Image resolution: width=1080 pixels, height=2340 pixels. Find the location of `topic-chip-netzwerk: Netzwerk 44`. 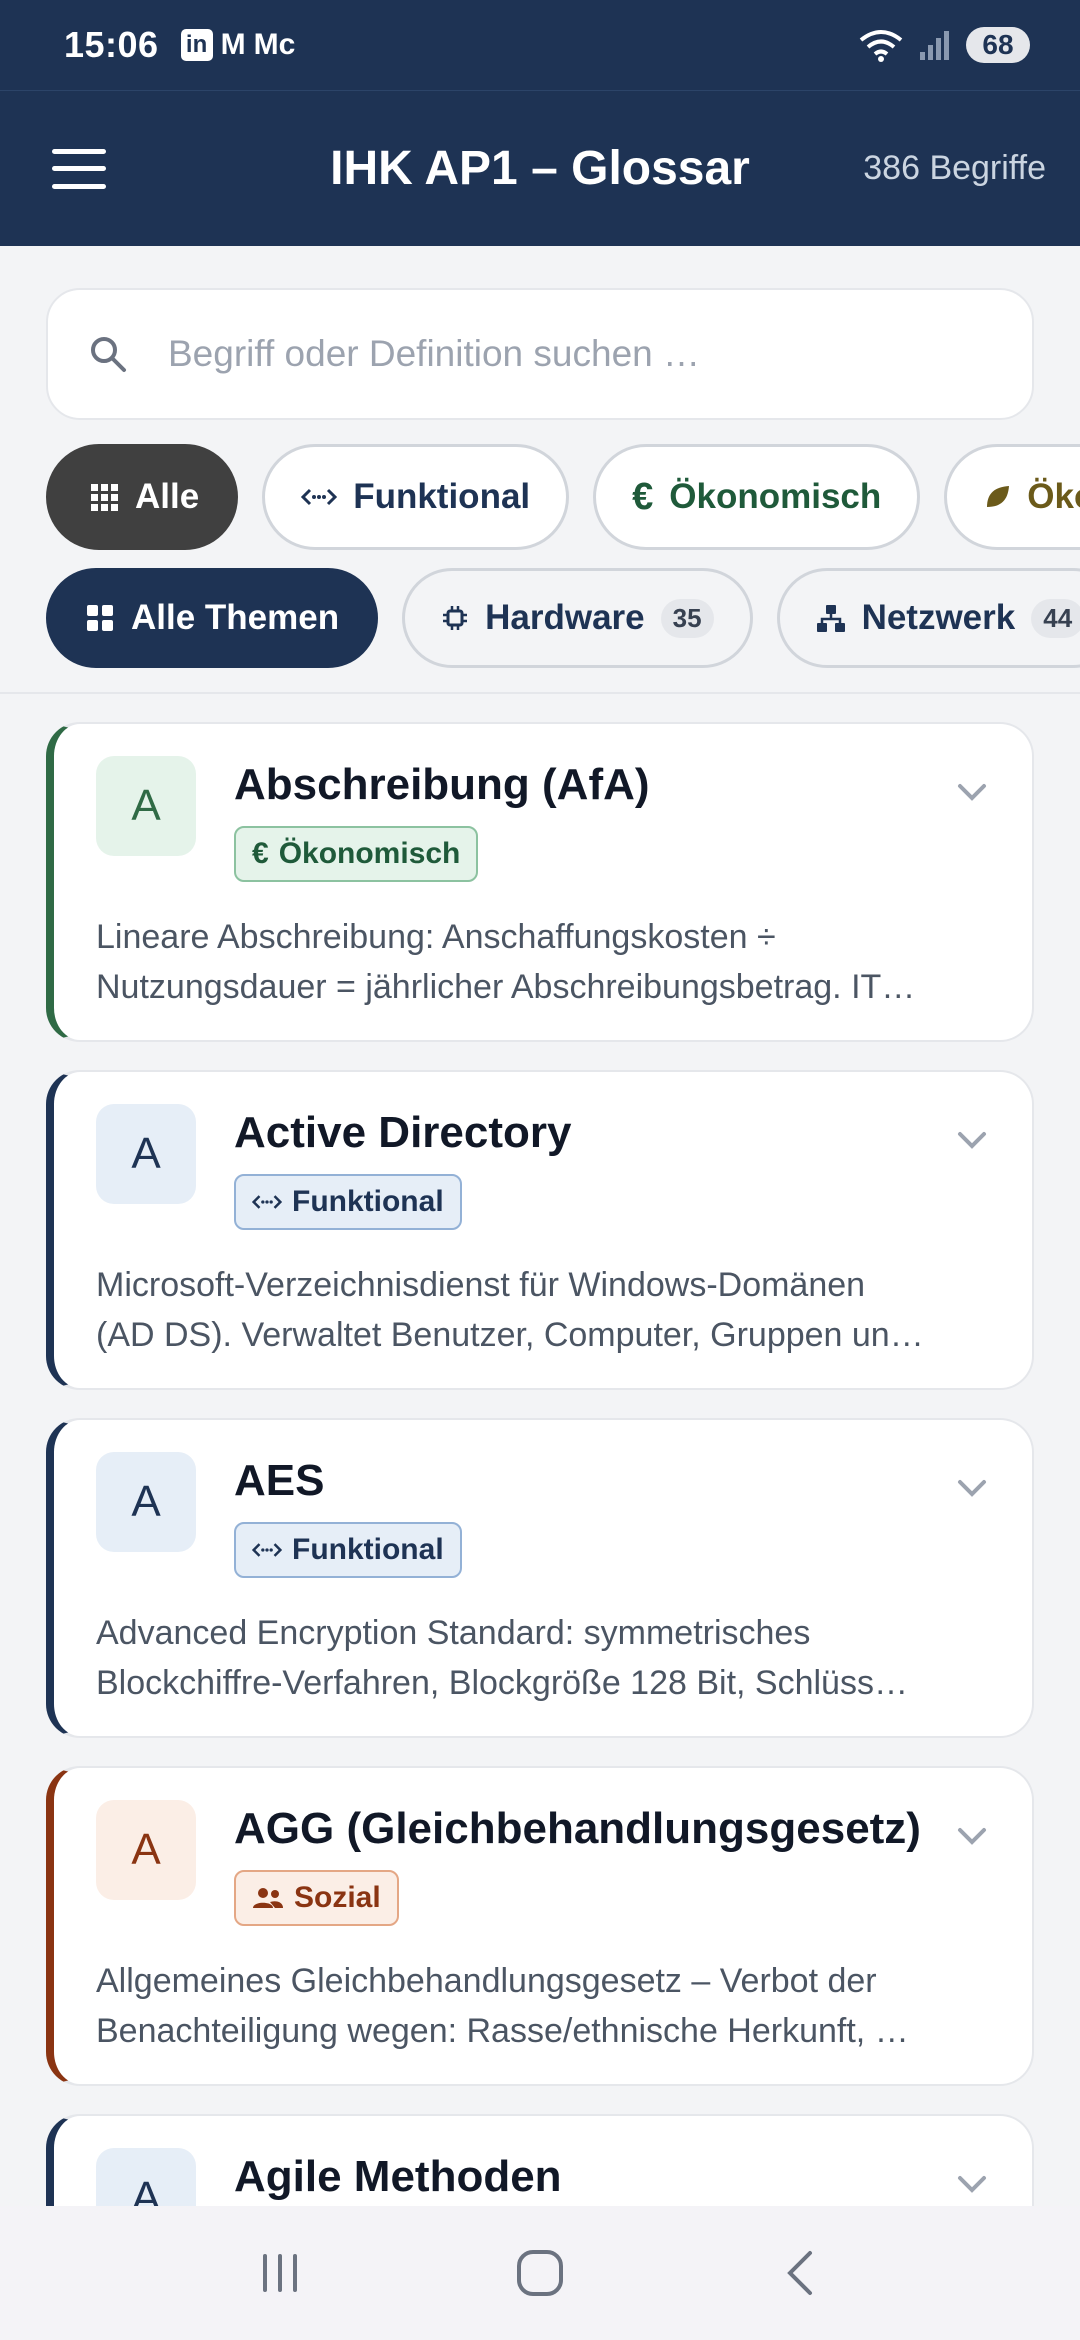

topic-chip-netzwerk: Netzwerk 44 is located at coordinates (928, 618).